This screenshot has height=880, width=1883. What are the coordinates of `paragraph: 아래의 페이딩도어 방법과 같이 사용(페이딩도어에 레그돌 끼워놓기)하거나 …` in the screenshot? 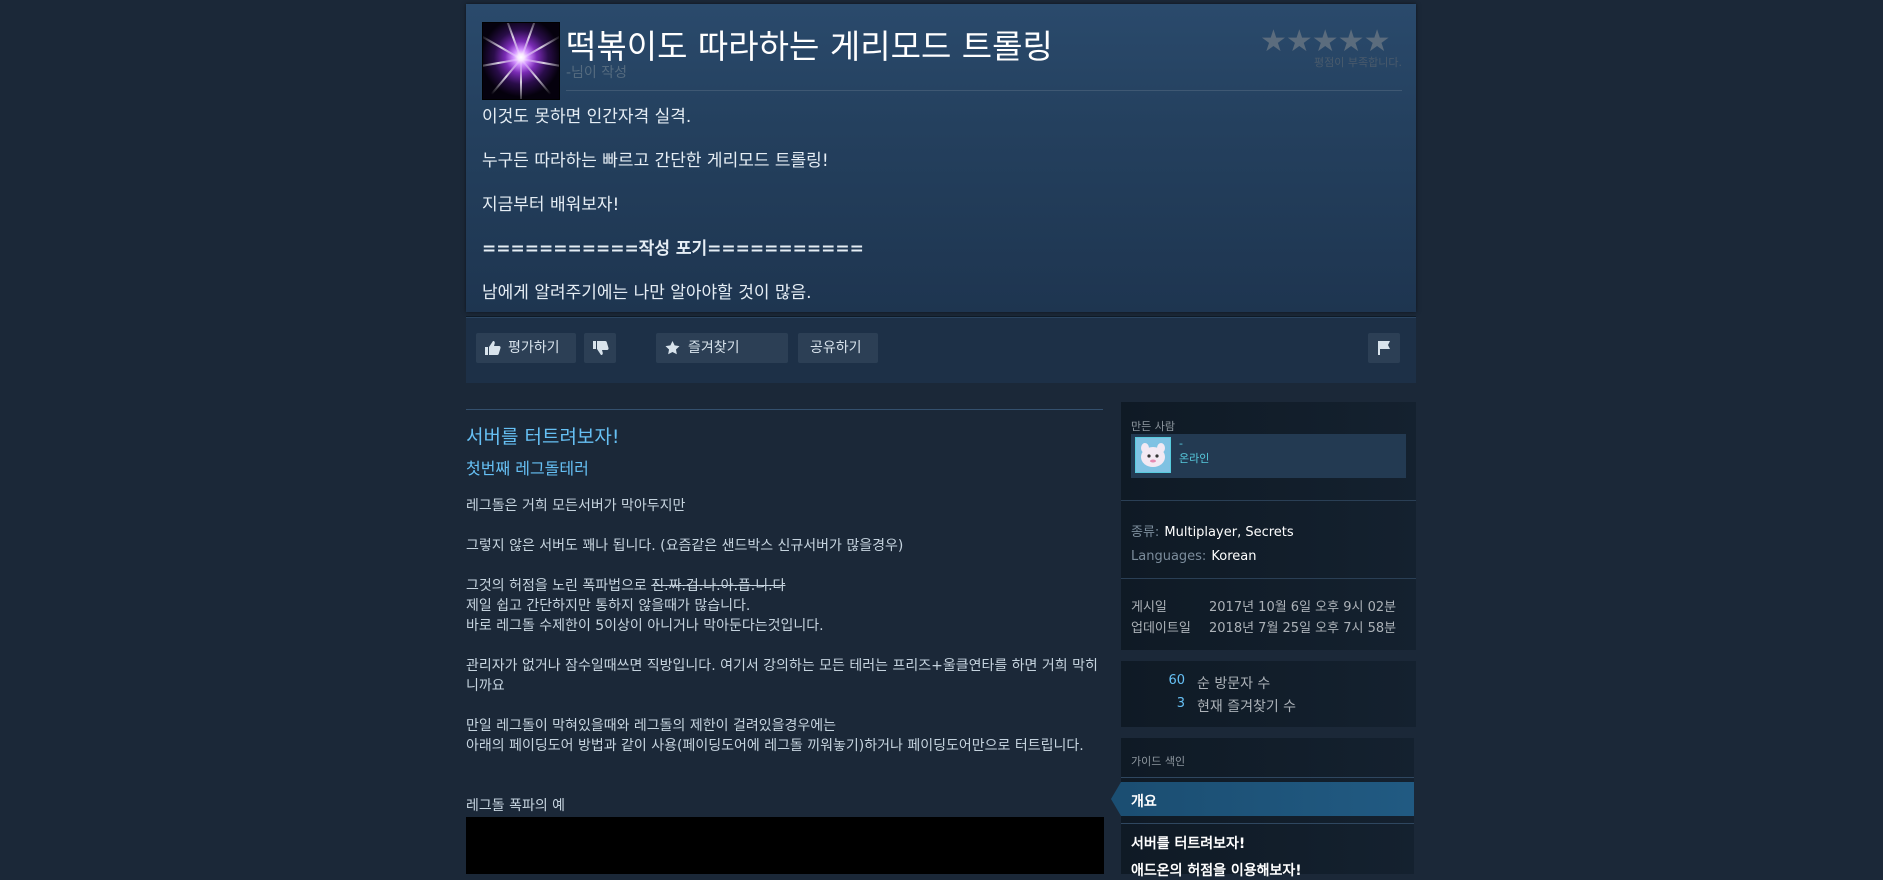 It's located at (775, 746).